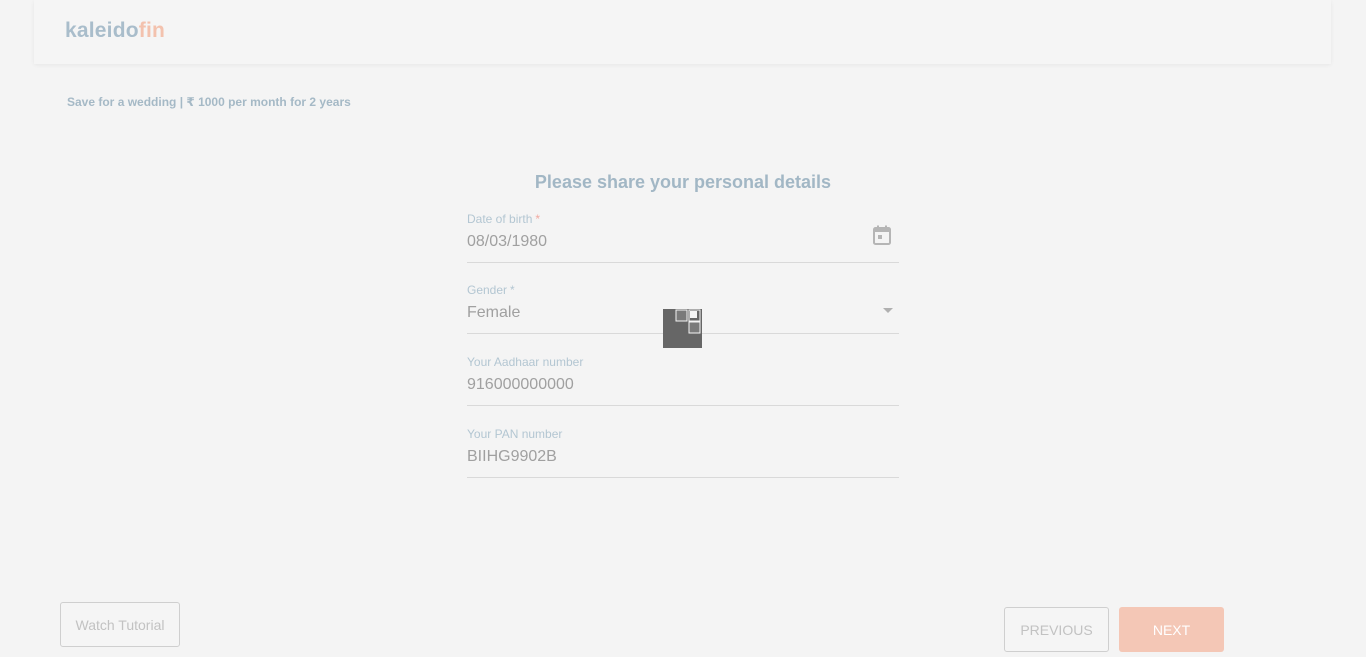 This screenshot has height=657, width=1366. What do you see at coordinates (515, 434) in the screenshot?
I see `pan-label: Your PAN number` at bounding box center [515, 434].